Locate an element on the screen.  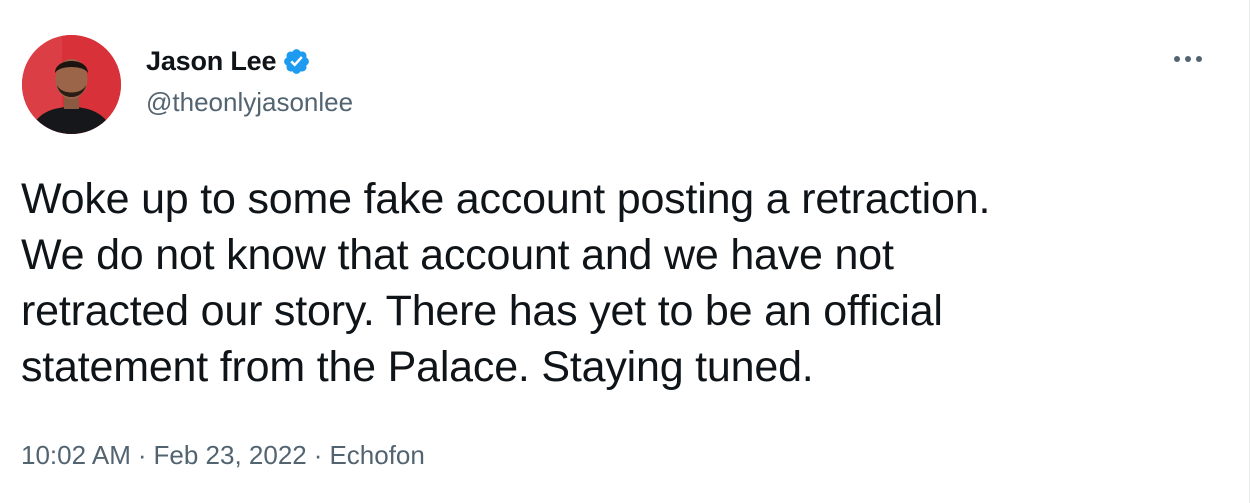
more-options-icon is located at coordinates (1188, 59).